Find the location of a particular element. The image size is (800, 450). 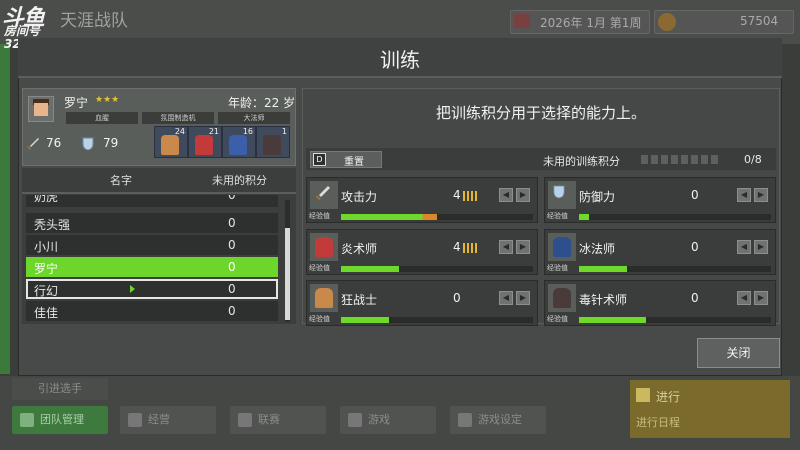

avatar is located at coordinates (41, 109).